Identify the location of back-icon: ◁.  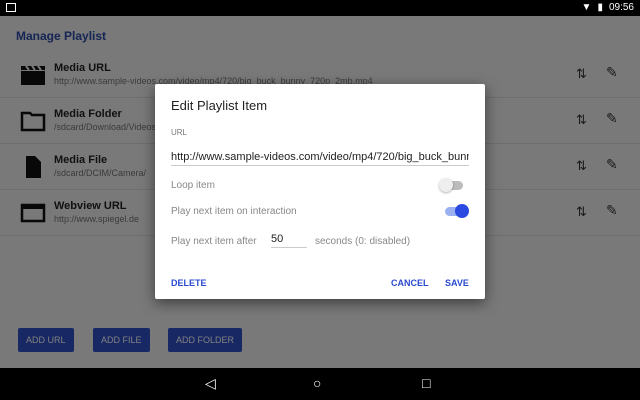
(210, 383).